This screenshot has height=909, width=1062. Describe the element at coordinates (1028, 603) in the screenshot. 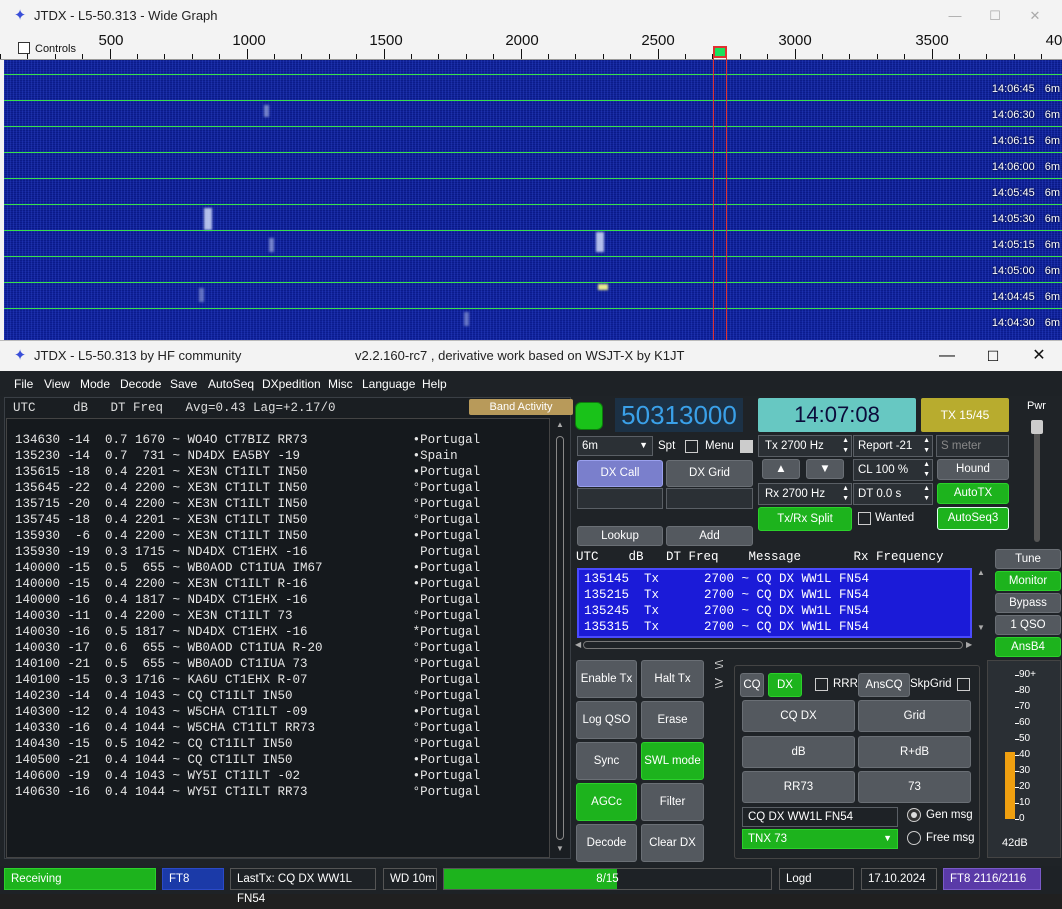

I see `bypass-button: Bypass` at that location.